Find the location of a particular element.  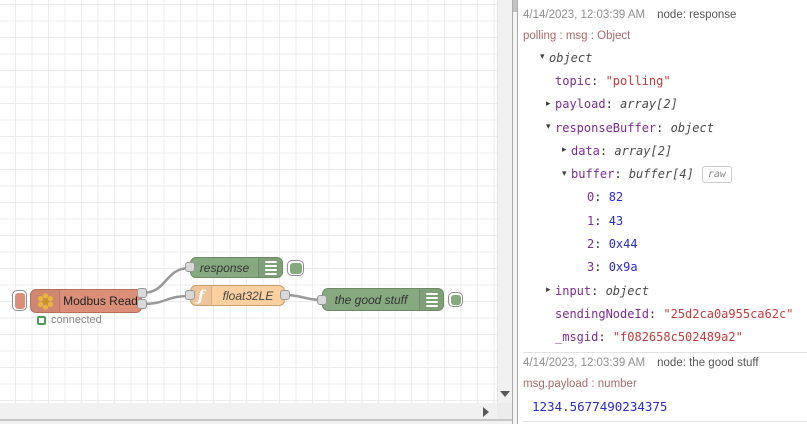

modbus-node-button-fill is located at coordinates (19, 300).